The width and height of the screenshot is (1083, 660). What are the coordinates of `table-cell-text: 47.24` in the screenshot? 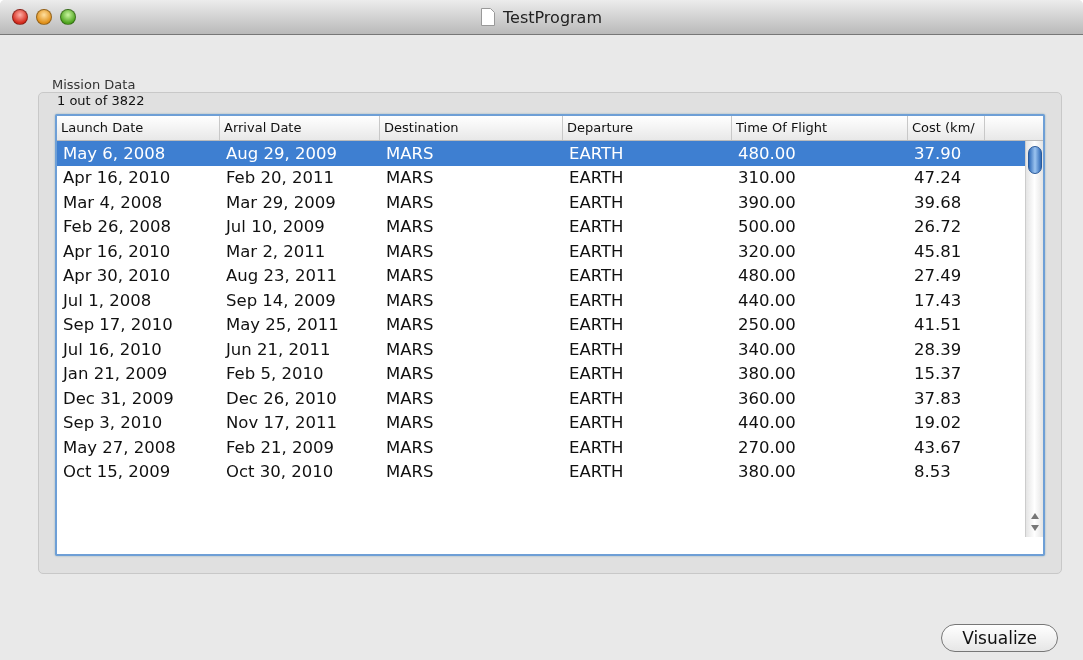 It's located at (938, 178).